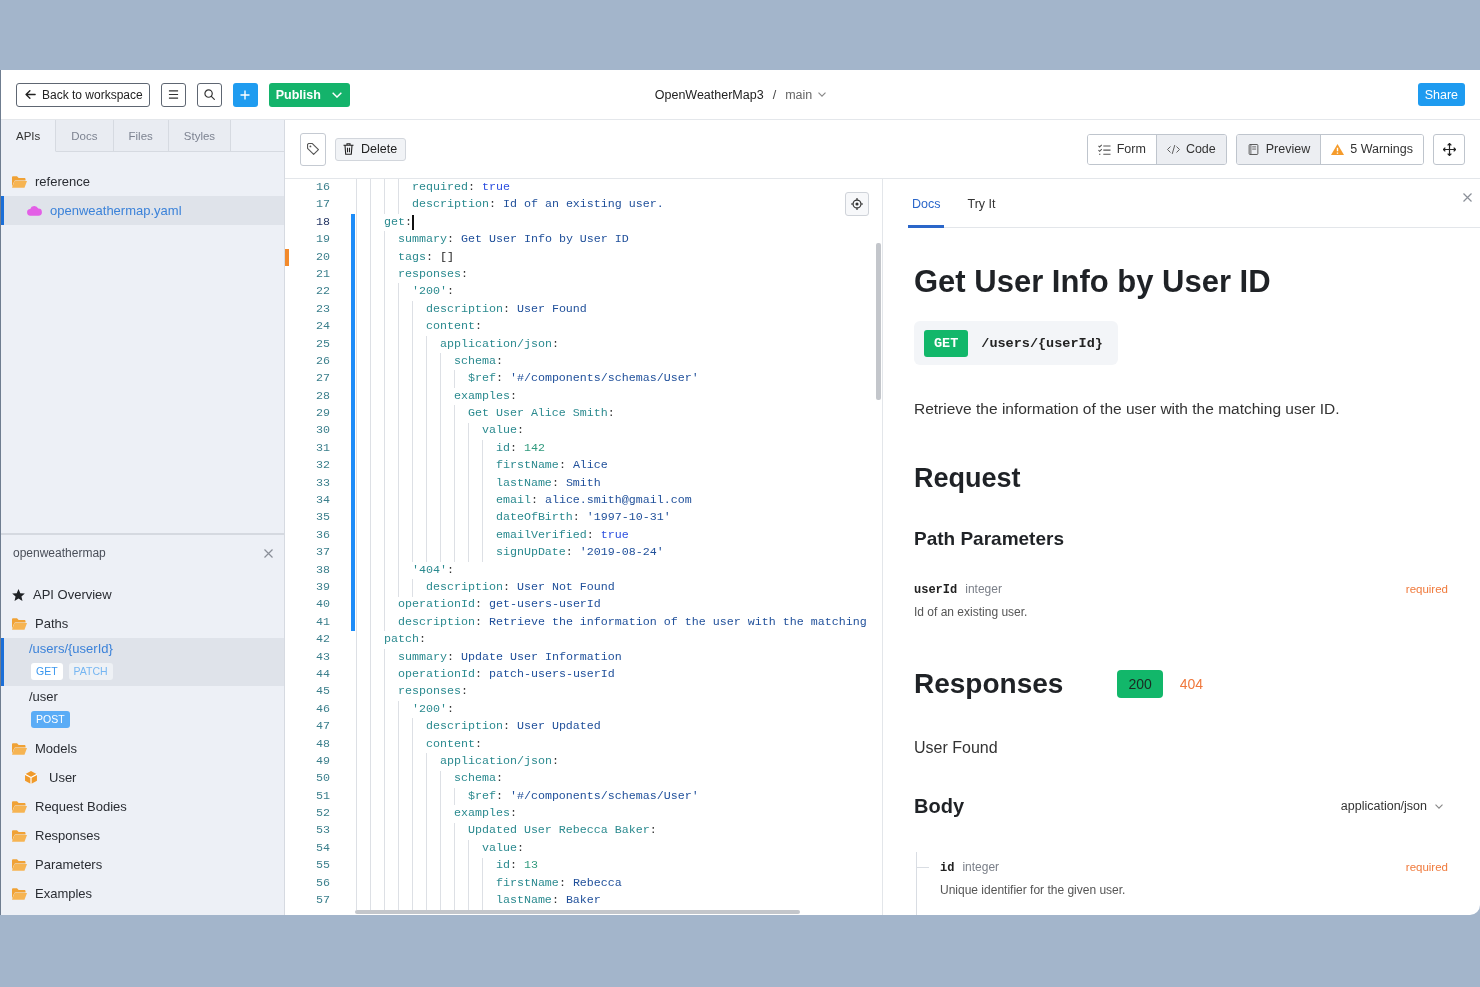  What do you see at coordinates (956, 748) in the screenshot?
I see `response-description: User Found` at bounding box center [956, 748].